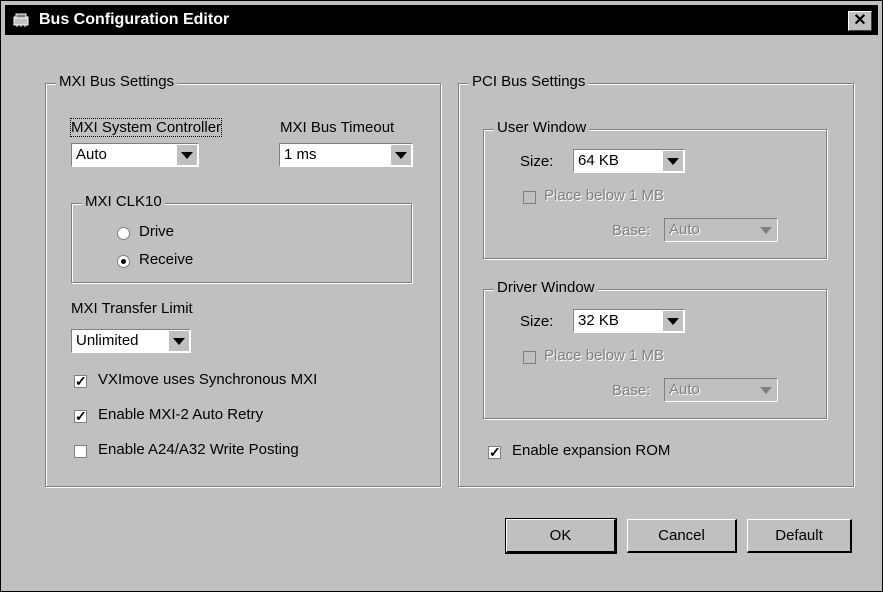  What do you see at coordinates (107, 340) in the screenshot?
I see `mxi-transfer-limit-value: Unlimited` at bounding box center [107, 340].